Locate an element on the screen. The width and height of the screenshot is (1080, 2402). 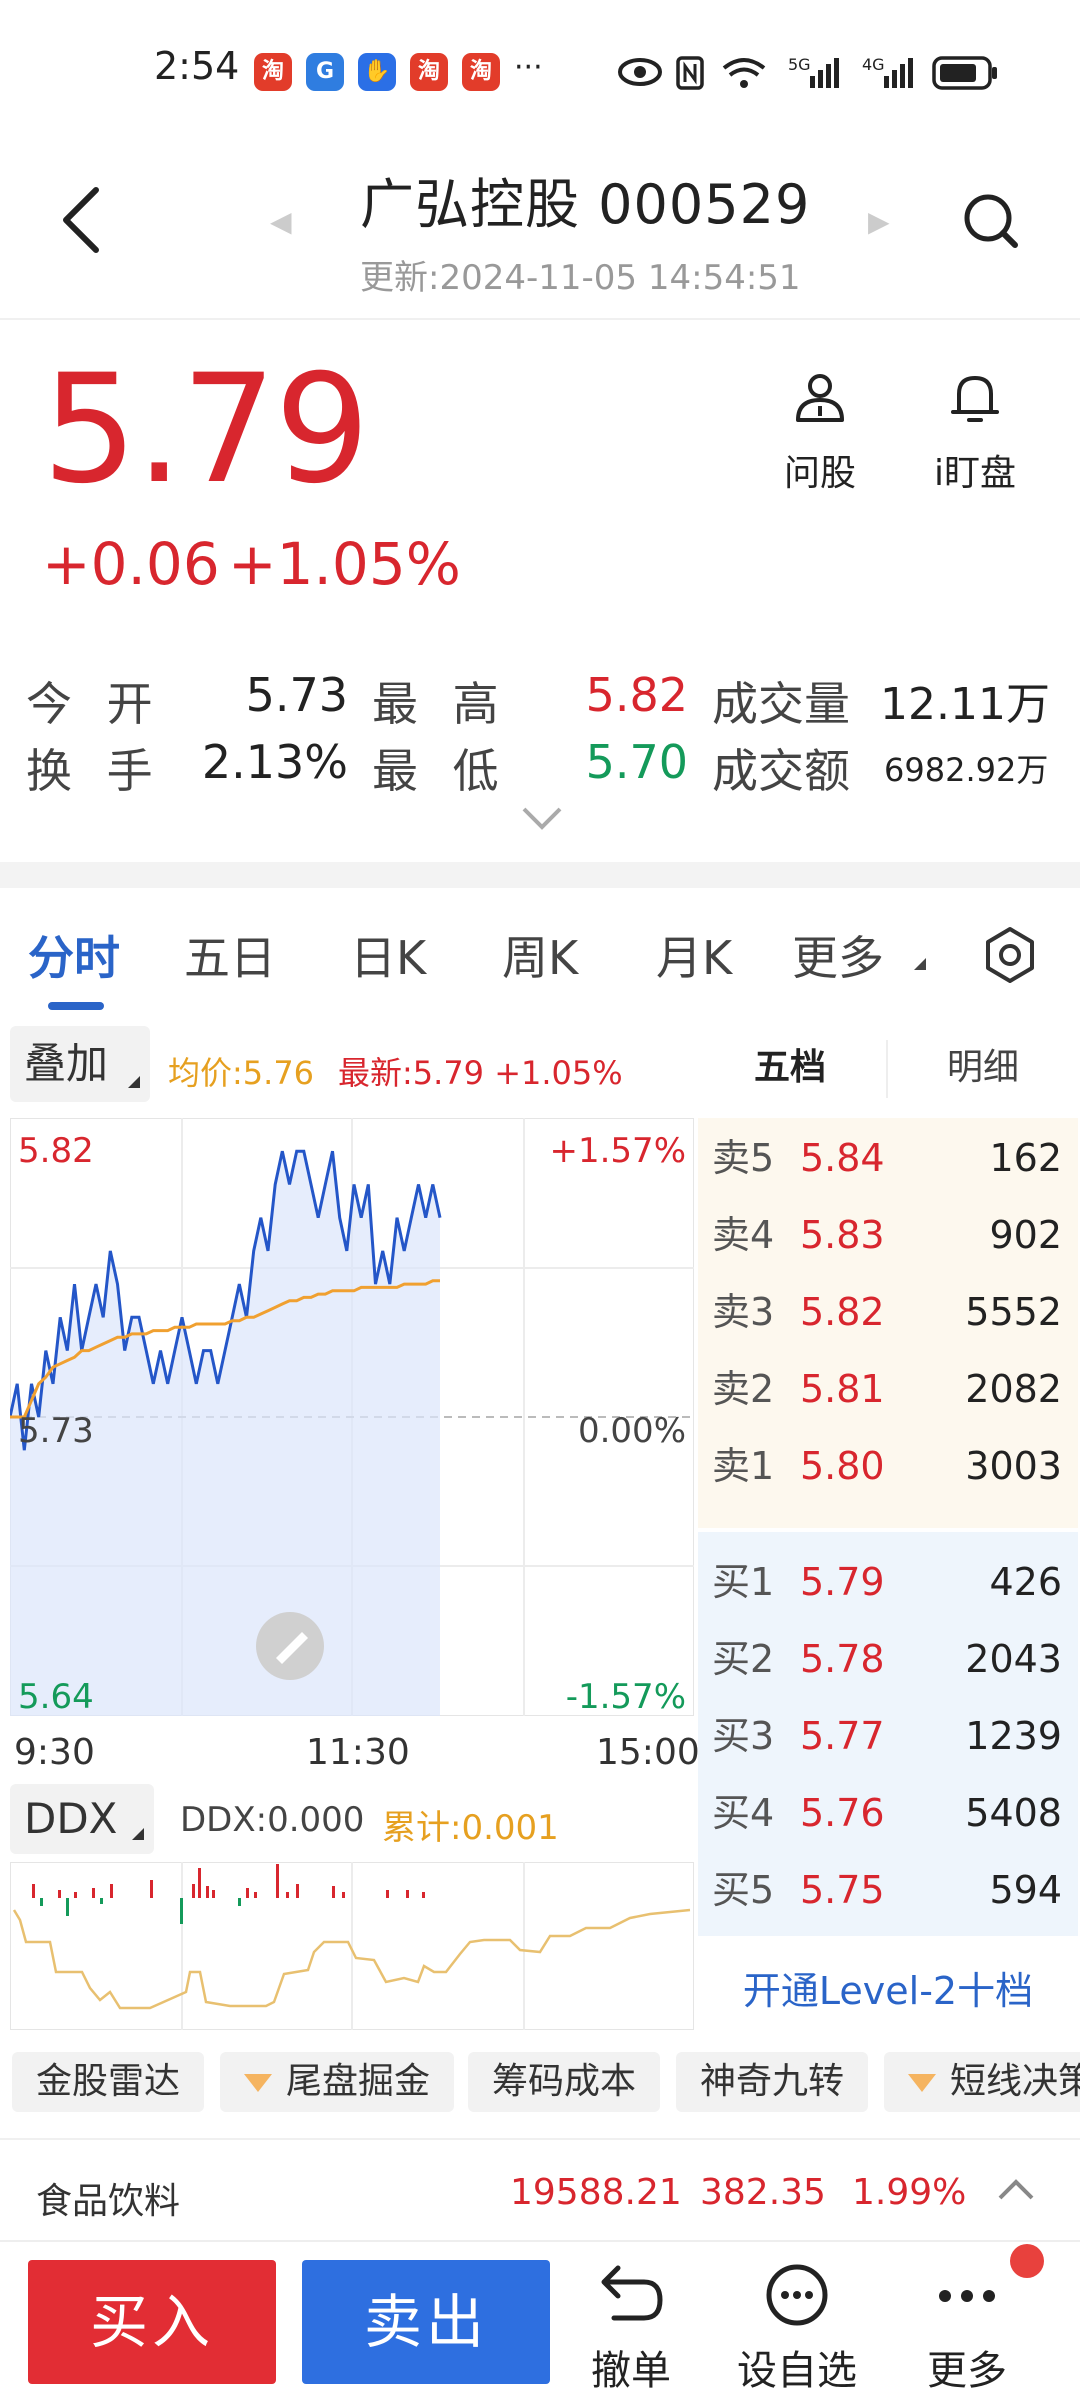
buy-price: 5.75 is located at coordinates (842, 1890).